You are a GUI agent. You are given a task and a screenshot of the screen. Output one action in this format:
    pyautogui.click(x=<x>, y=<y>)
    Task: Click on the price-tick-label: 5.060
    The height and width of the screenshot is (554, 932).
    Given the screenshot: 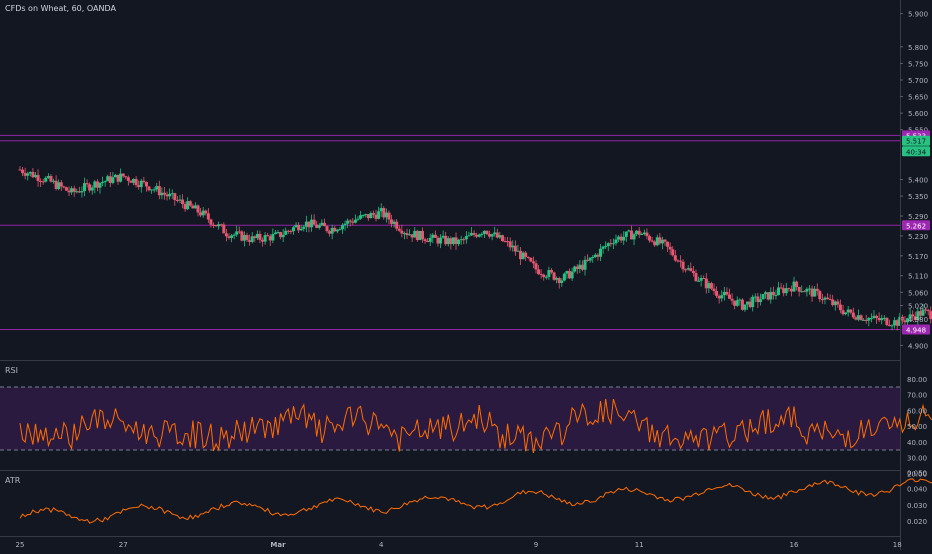 What is the action you would take?
    pyautogui.click(x=918, y=293)
    